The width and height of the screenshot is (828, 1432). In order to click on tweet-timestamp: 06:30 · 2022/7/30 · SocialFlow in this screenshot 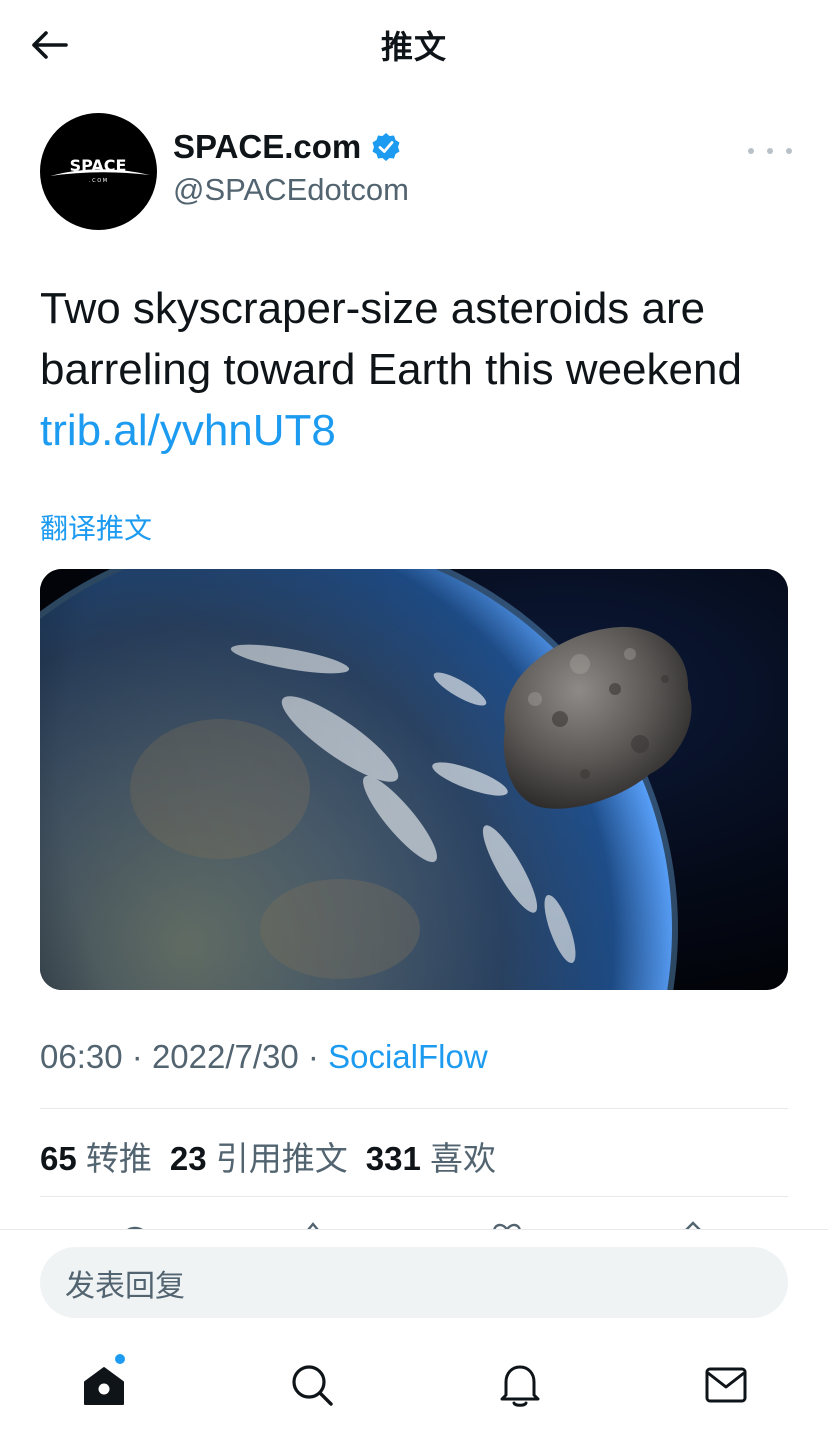, I will do `click(264, 1057)`.